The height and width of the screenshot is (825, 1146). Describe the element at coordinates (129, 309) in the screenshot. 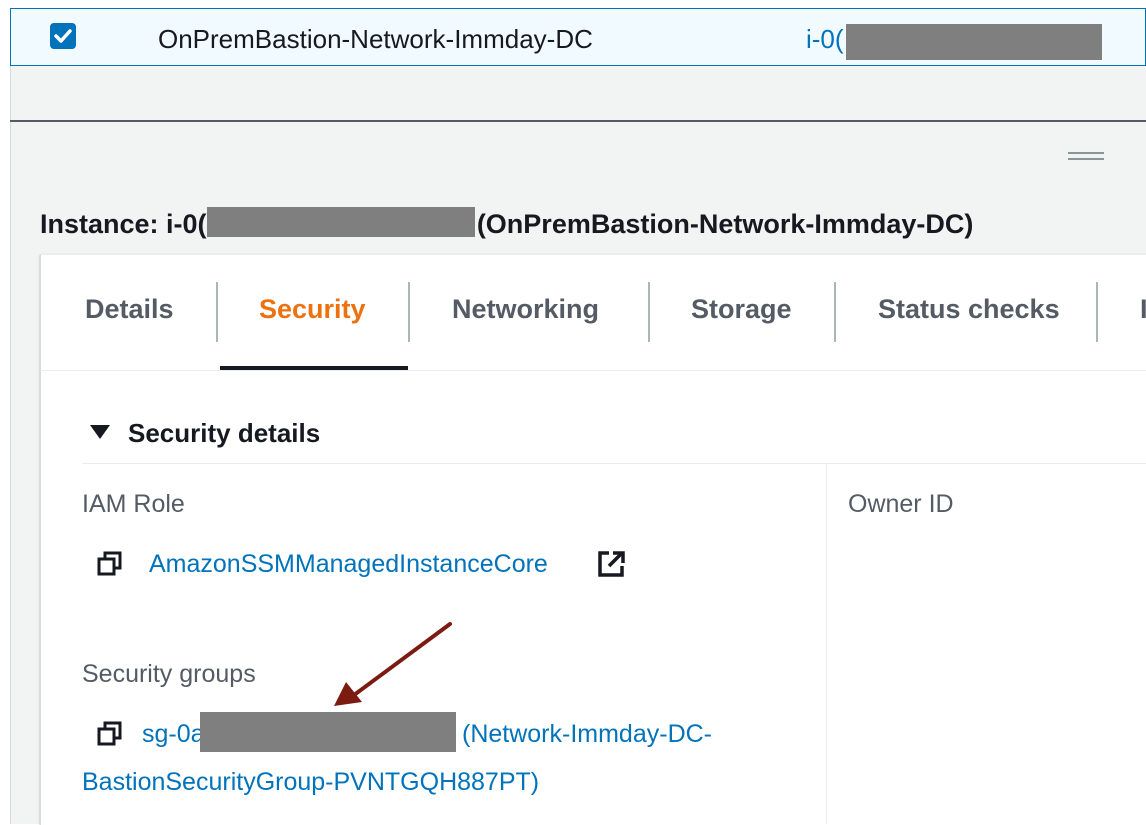

I see `tab-details: Details` at that location.